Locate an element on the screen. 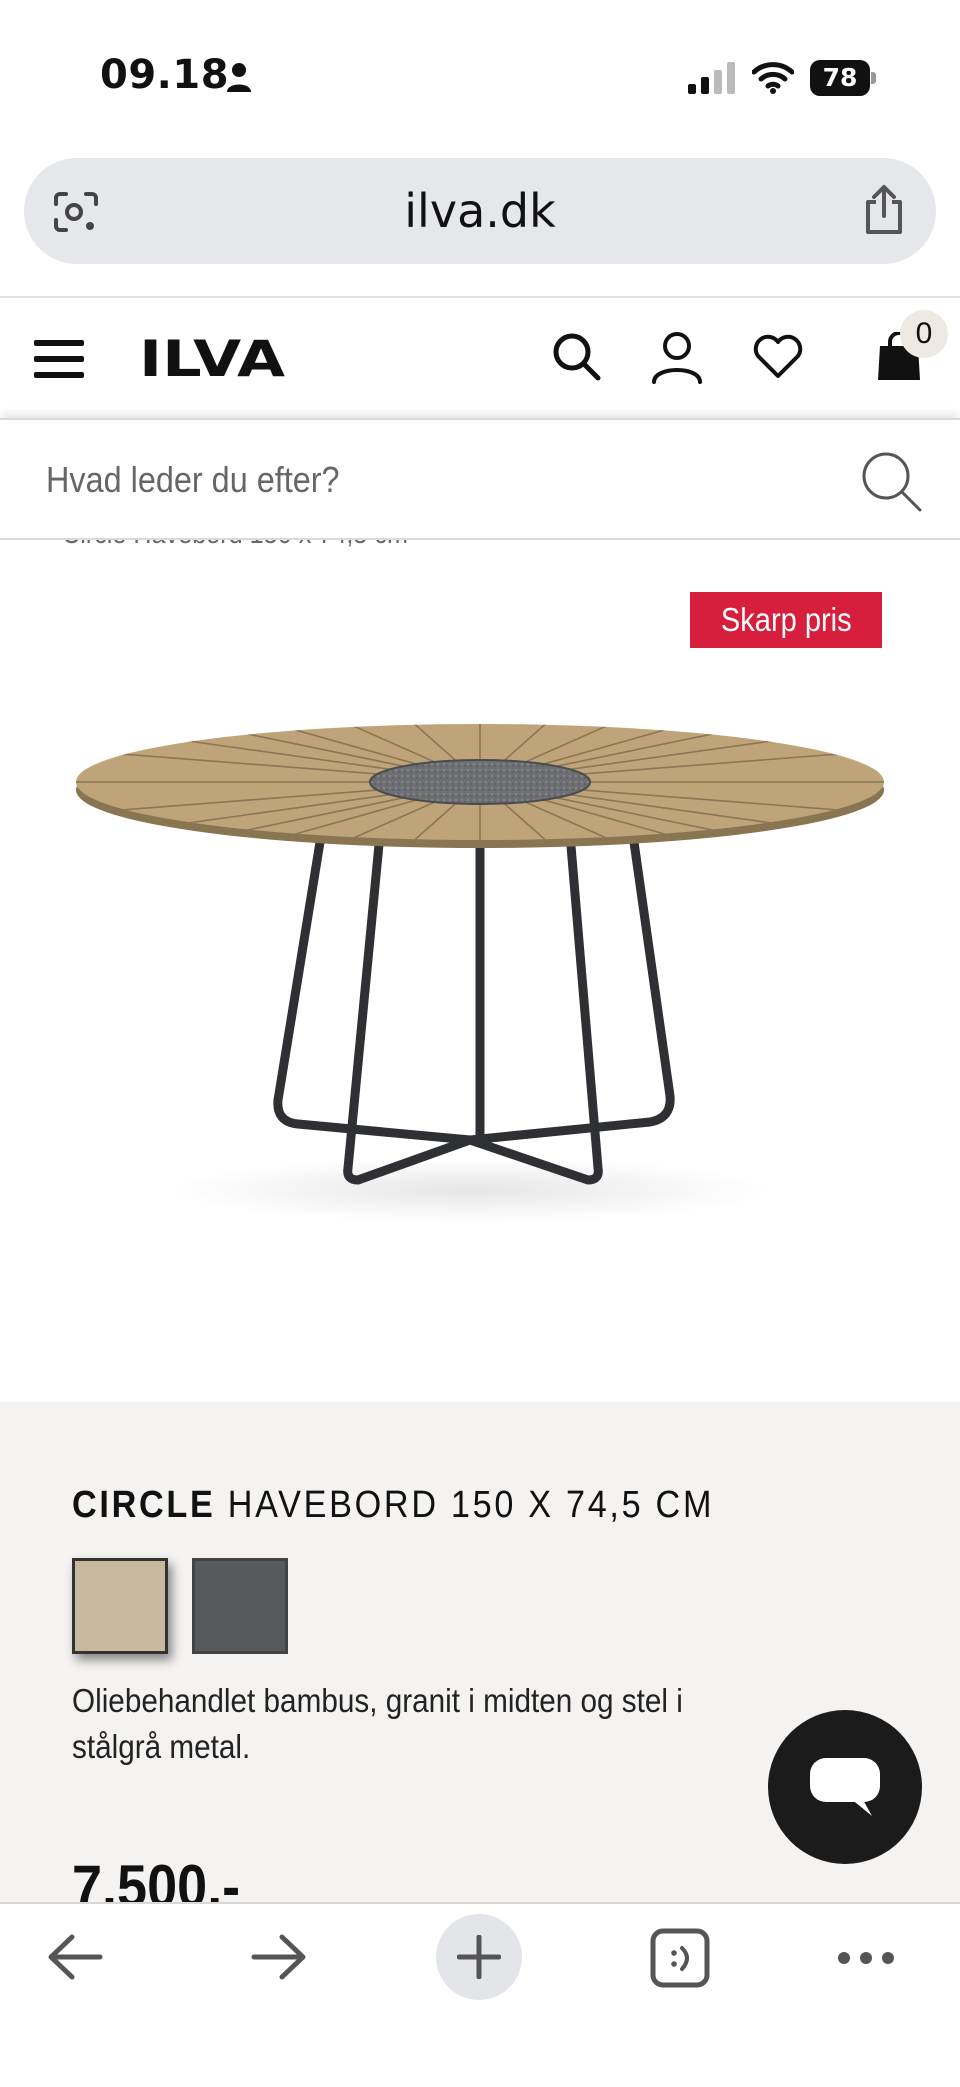 The image size is (960, 2087). heart-icon is located at coordinates (778, 357).